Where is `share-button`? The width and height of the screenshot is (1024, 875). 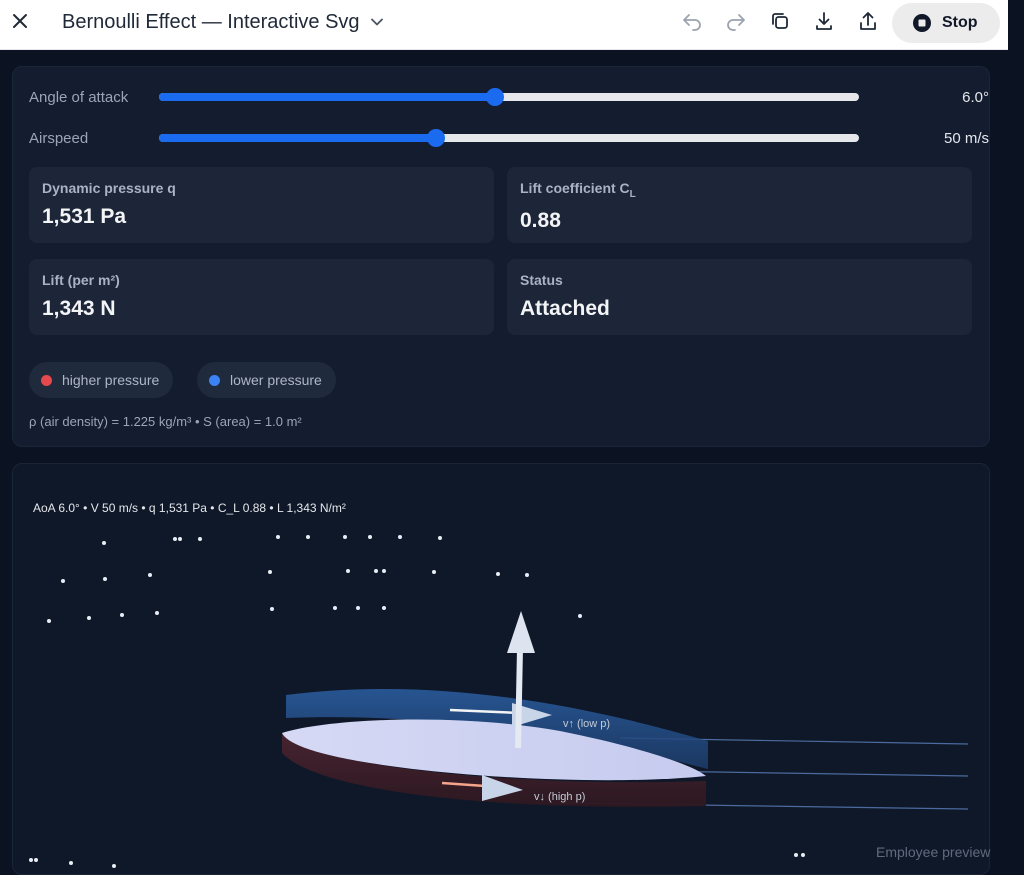
share-button is located at coordinates (868, 21).